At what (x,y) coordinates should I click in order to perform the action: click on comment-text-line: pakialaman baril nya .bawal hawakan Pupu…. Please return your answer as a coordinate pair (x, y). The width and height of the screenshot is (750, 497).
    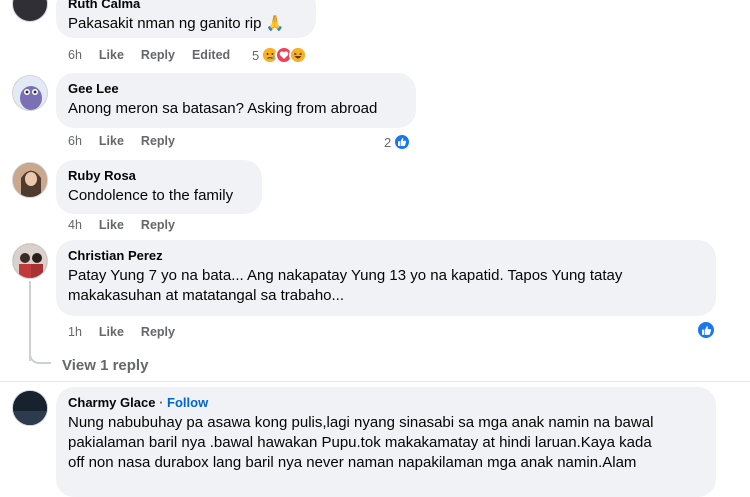
    Looking at the image, I should click on (360, 442).